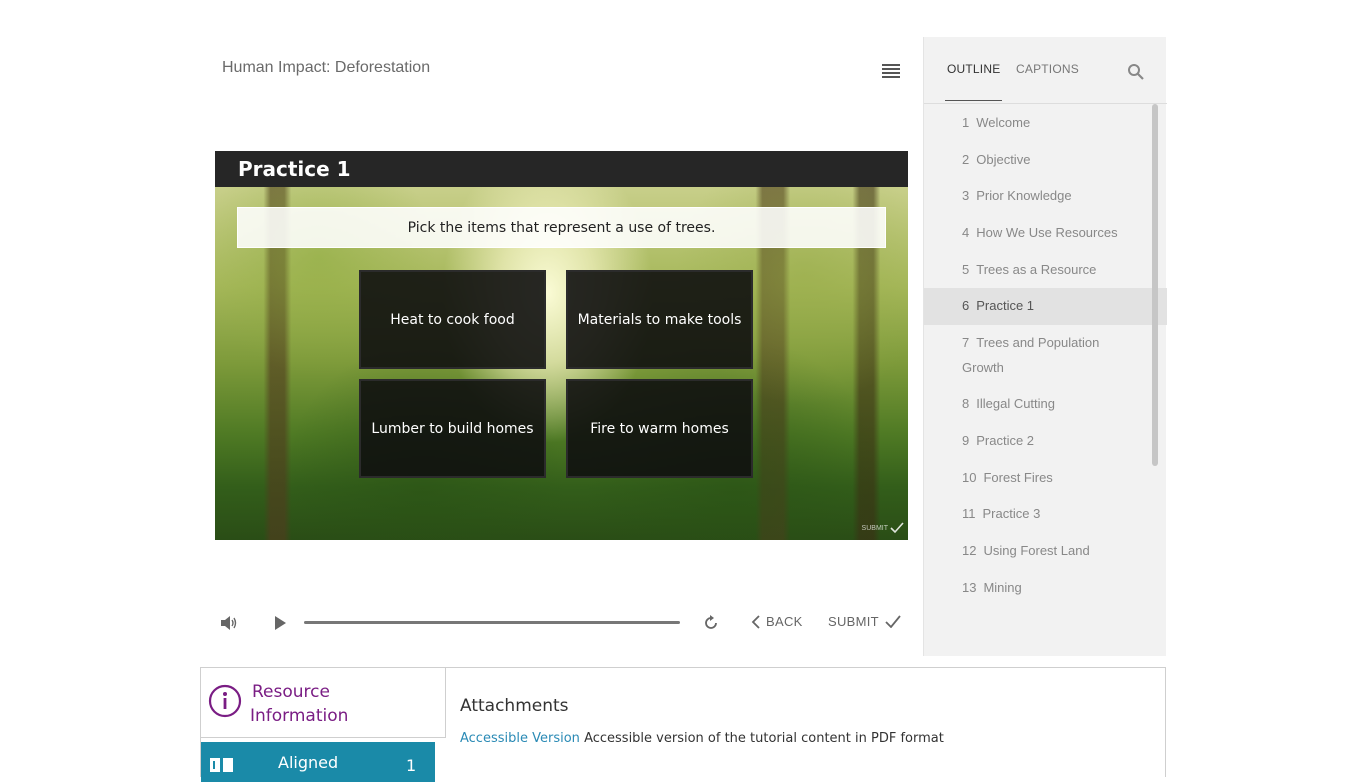 Image resolution: width=1366 pixels, height=782 pixels. I want to click on outline-item-number: 12, so click(969, 550).